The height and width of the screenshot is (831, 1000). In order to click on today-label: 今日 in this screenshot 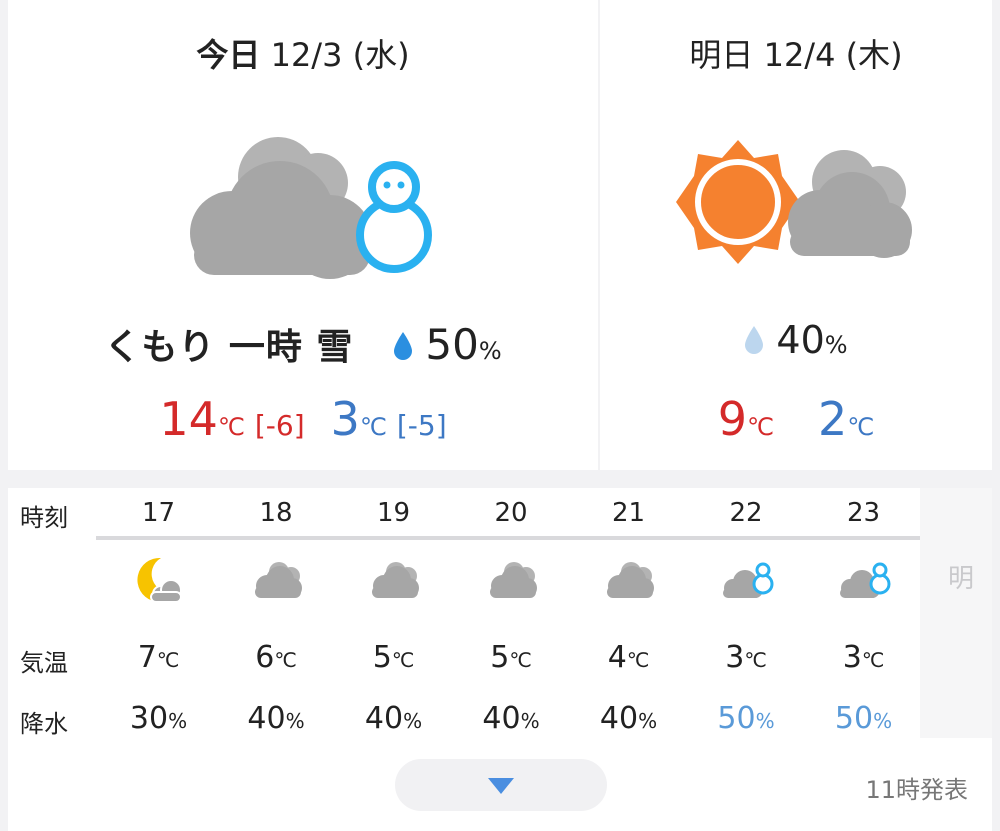, I will do `click(228, 55)`.